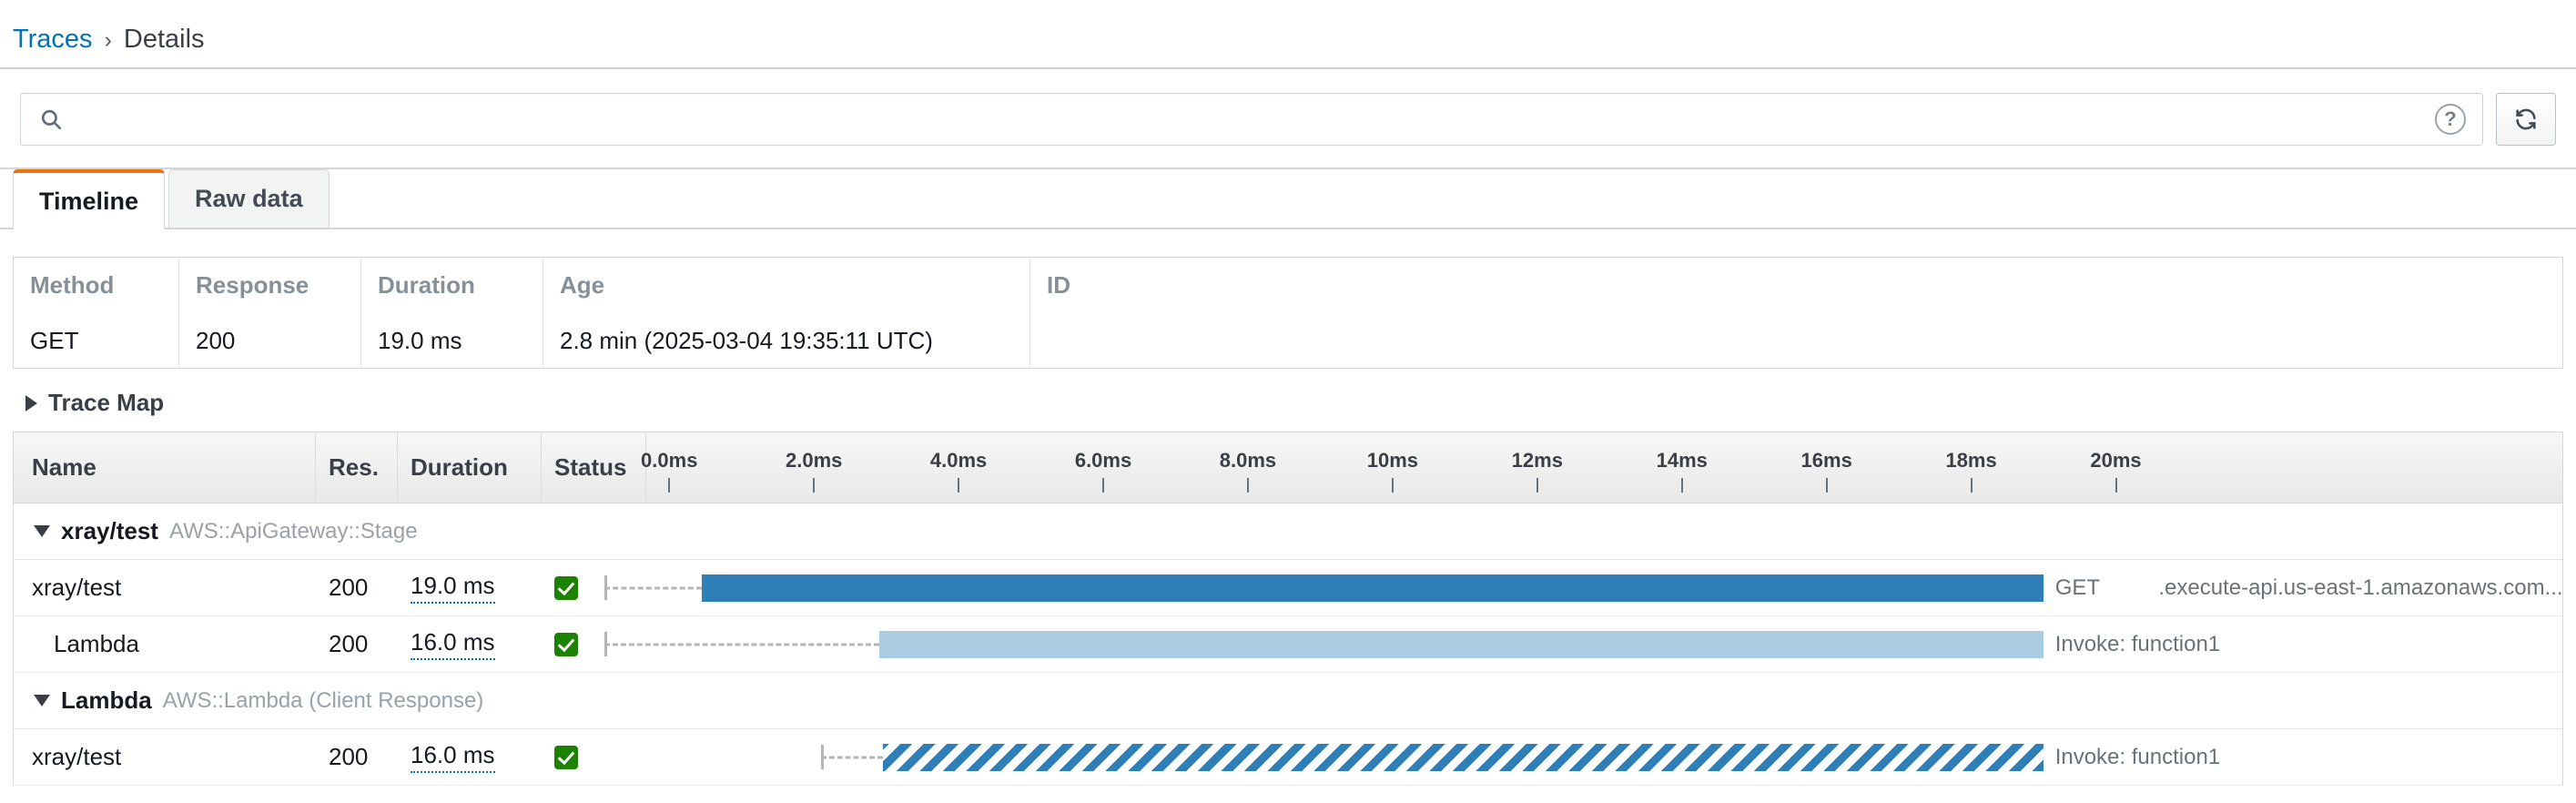 Image resolution: width=2576 pixels, height=803 pixels. Describe the element at coordinates (1288, 531) in the screenshot. I see `segment-group-header: xray/test AWS::ApiGateway::Stage` at that location.